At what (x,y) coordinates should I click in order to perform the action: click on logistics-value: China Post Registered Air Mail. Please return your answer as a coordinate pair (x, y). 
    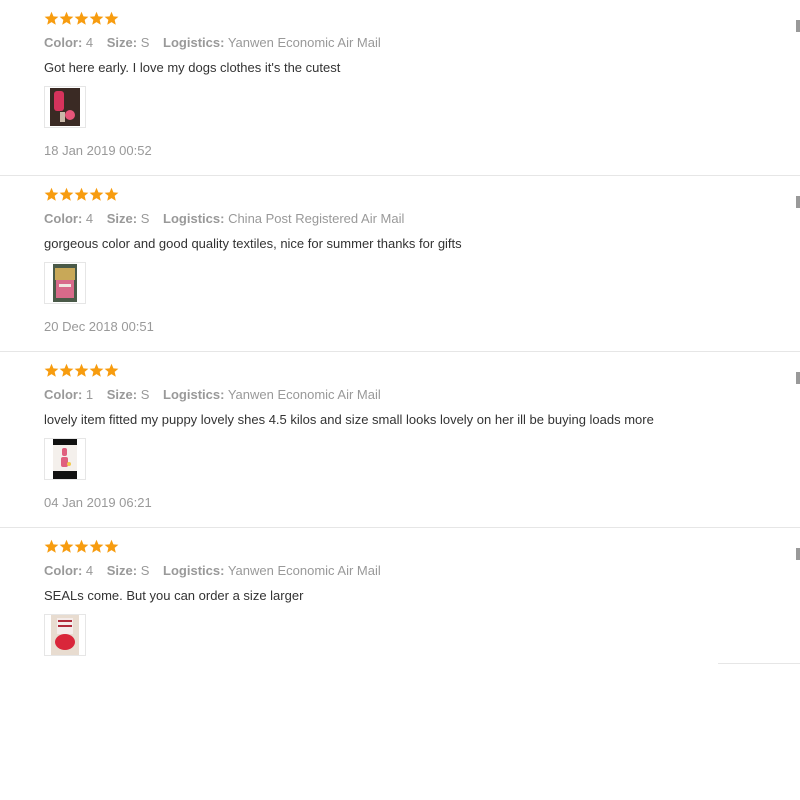
    Looking at the image, I should click on (316, 218).